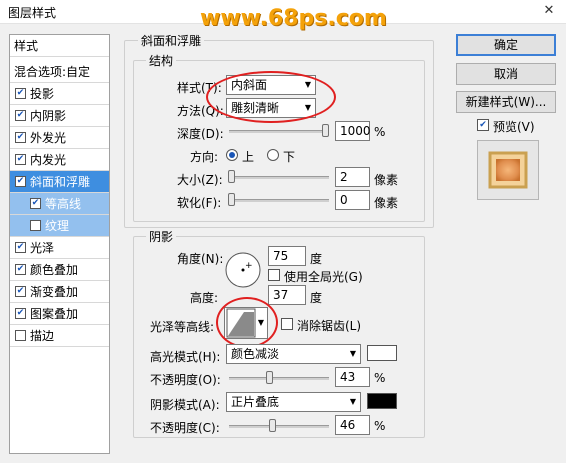 This screenshot has height=463, width=566. I want to click on highlight-mode-label: 高光模式(H):, so click(185, 357).